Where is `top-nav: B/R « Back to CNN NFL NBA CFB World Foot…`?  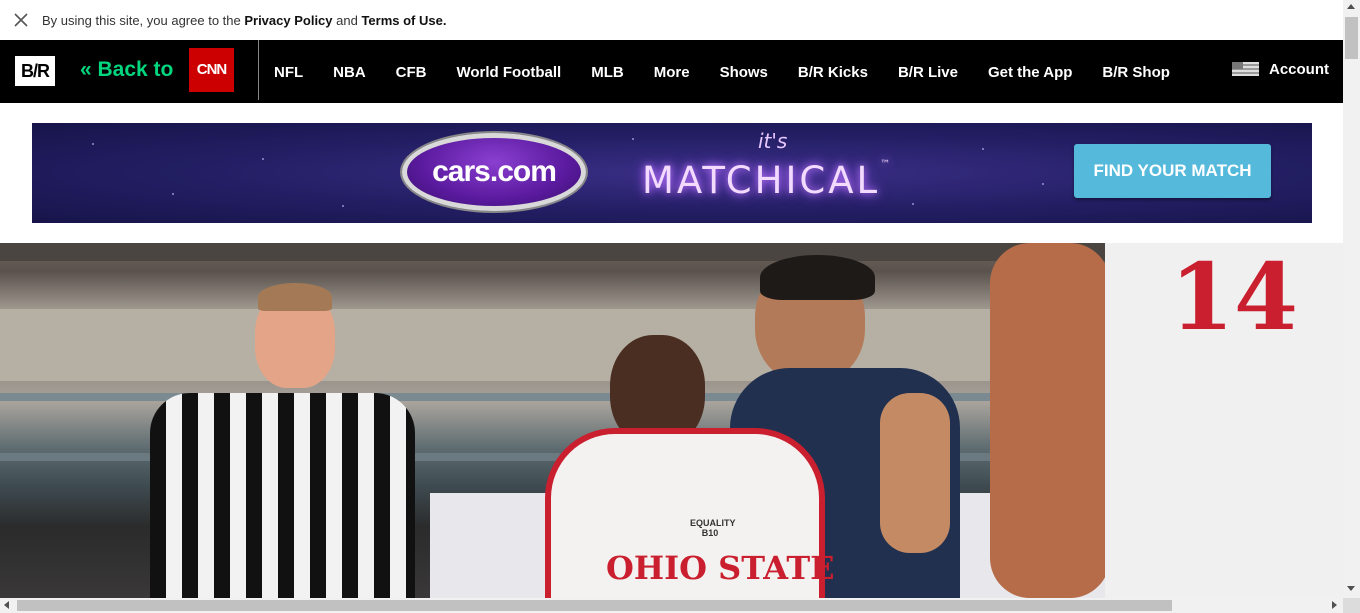
top-nav: B/R « Back to CNN NFL NBA CFB World Foot… is located at coordinates (671, 71).